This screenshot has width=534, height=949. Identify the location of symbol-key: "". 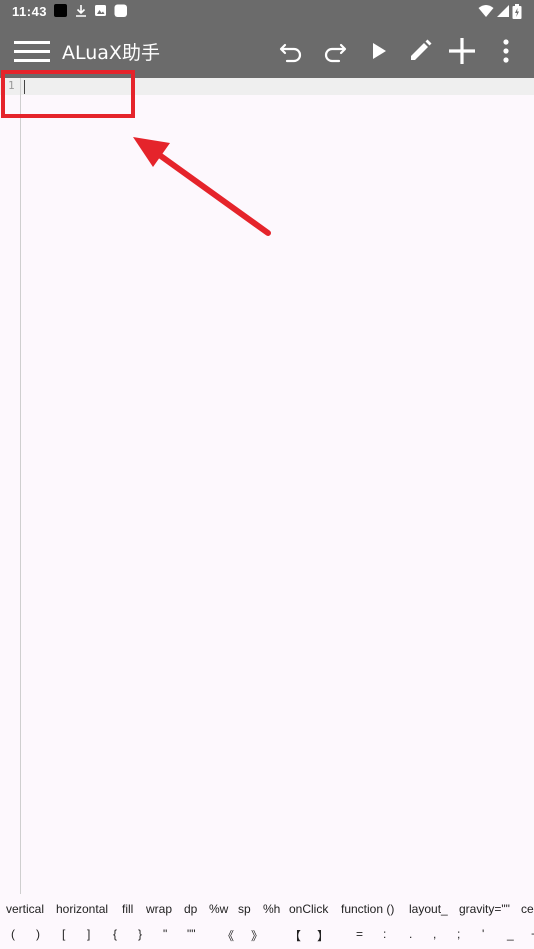
(191, 934).